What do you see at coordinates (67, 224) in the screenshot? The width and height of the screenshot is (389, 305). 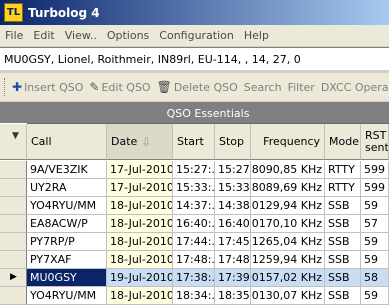 I see `cell-call: EA8ACW/P` at bounding box center [67, 224].